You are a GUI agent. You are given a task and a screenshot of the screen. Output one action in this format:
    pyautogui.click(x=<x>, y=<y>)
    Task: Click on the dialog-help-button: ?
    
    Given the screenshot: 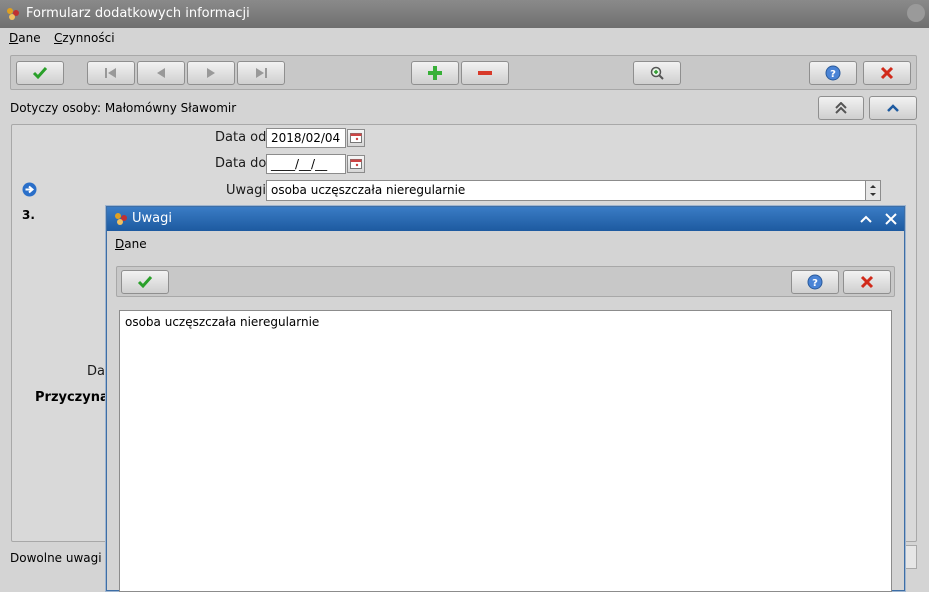 What is the action you would take?
    pyautogui.click(x=815, y=282)
    